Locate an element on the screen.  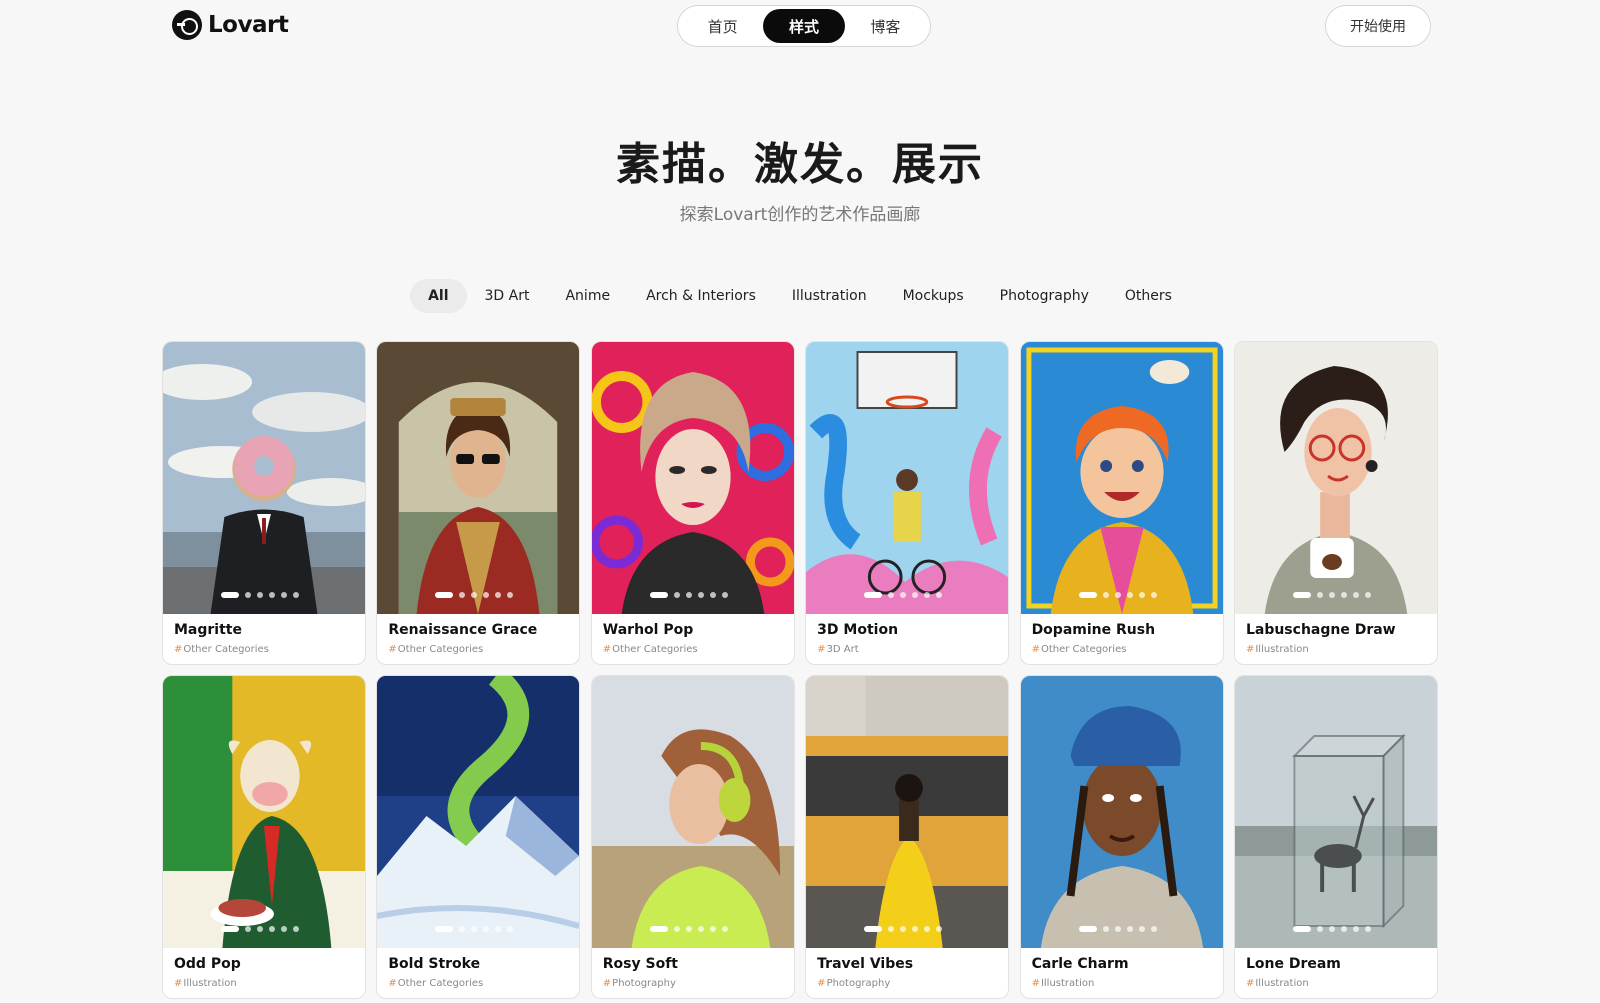
style-card: Dopamine Rush #Other Categories is located at coordinates (1121, 503).